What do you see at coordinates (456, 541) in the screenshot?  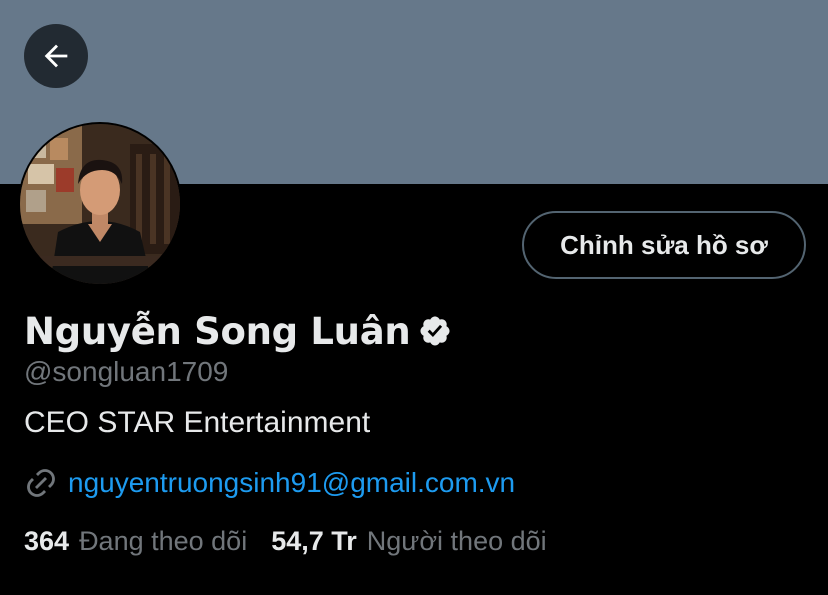 I see `followers-label: Người theo dõi` at bounding box center [456, 541].